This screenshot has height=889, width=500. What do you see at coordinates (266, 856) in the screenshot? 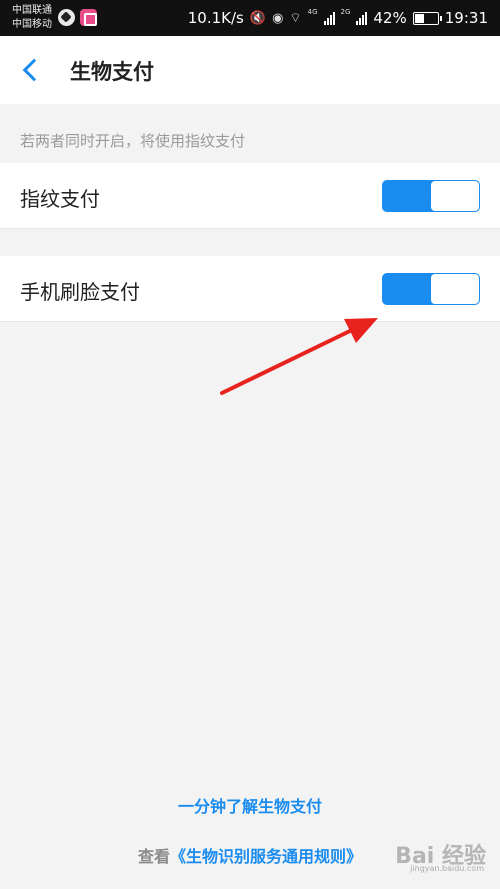
I see `rules-link: 《生物识别服务通用规则》` at bounding box center [266, 856].